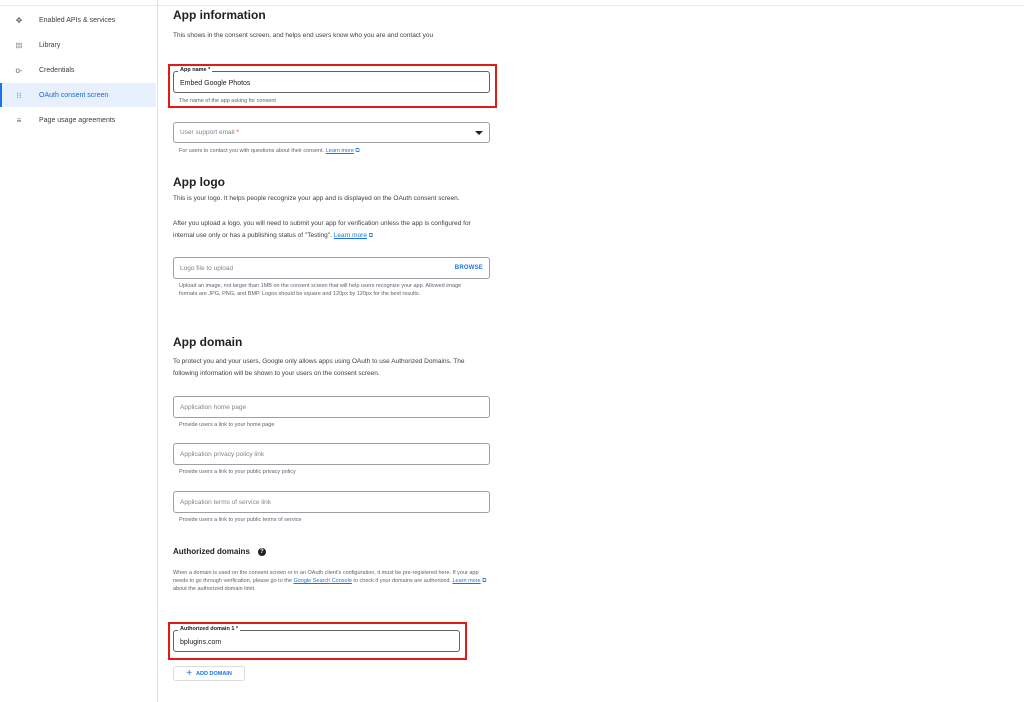 The width and height of the screenshot is (1024, 702). I want to click on sidebar-item-enabled-apis: ✥ Enabled APIs & services, so click(78, 20).